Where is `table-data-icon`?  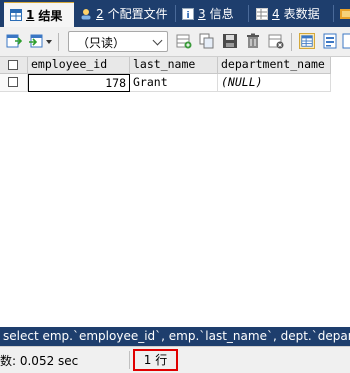
table-data-icon is located at coordinates (262, 13).